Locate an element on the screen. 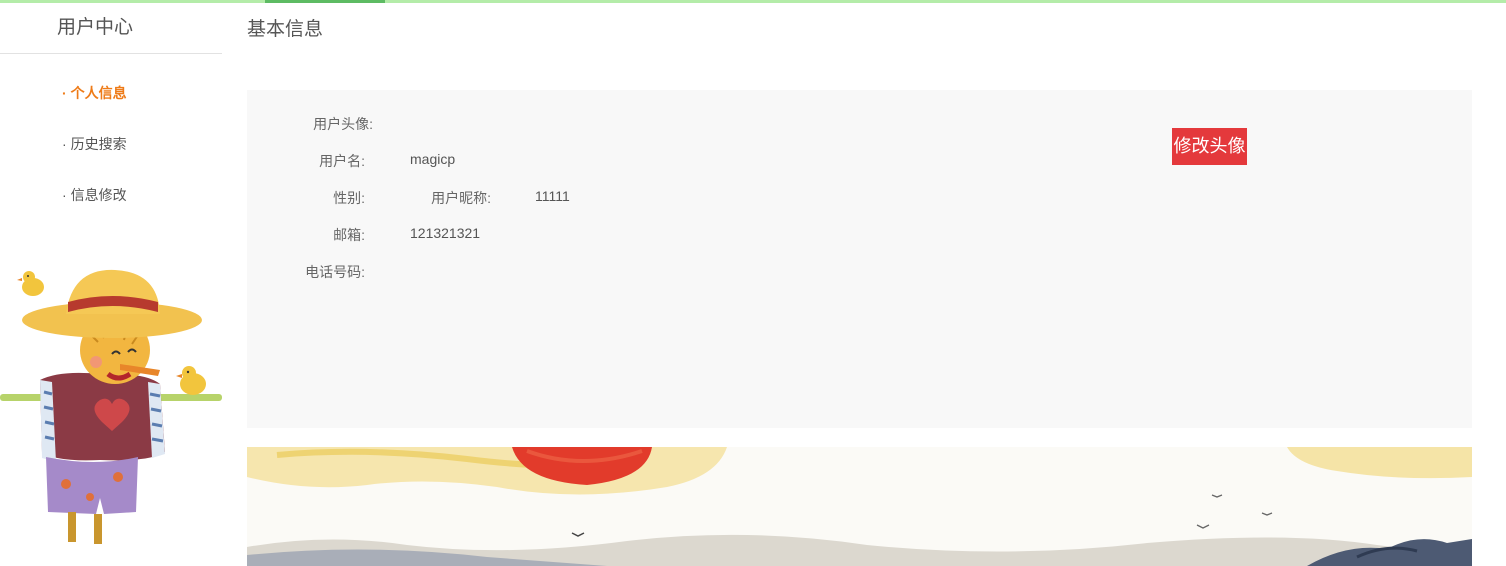 The image size is (1506, 566). sidebar-item-personal-info: · 个人信息 is located at coordinates (94, 93).